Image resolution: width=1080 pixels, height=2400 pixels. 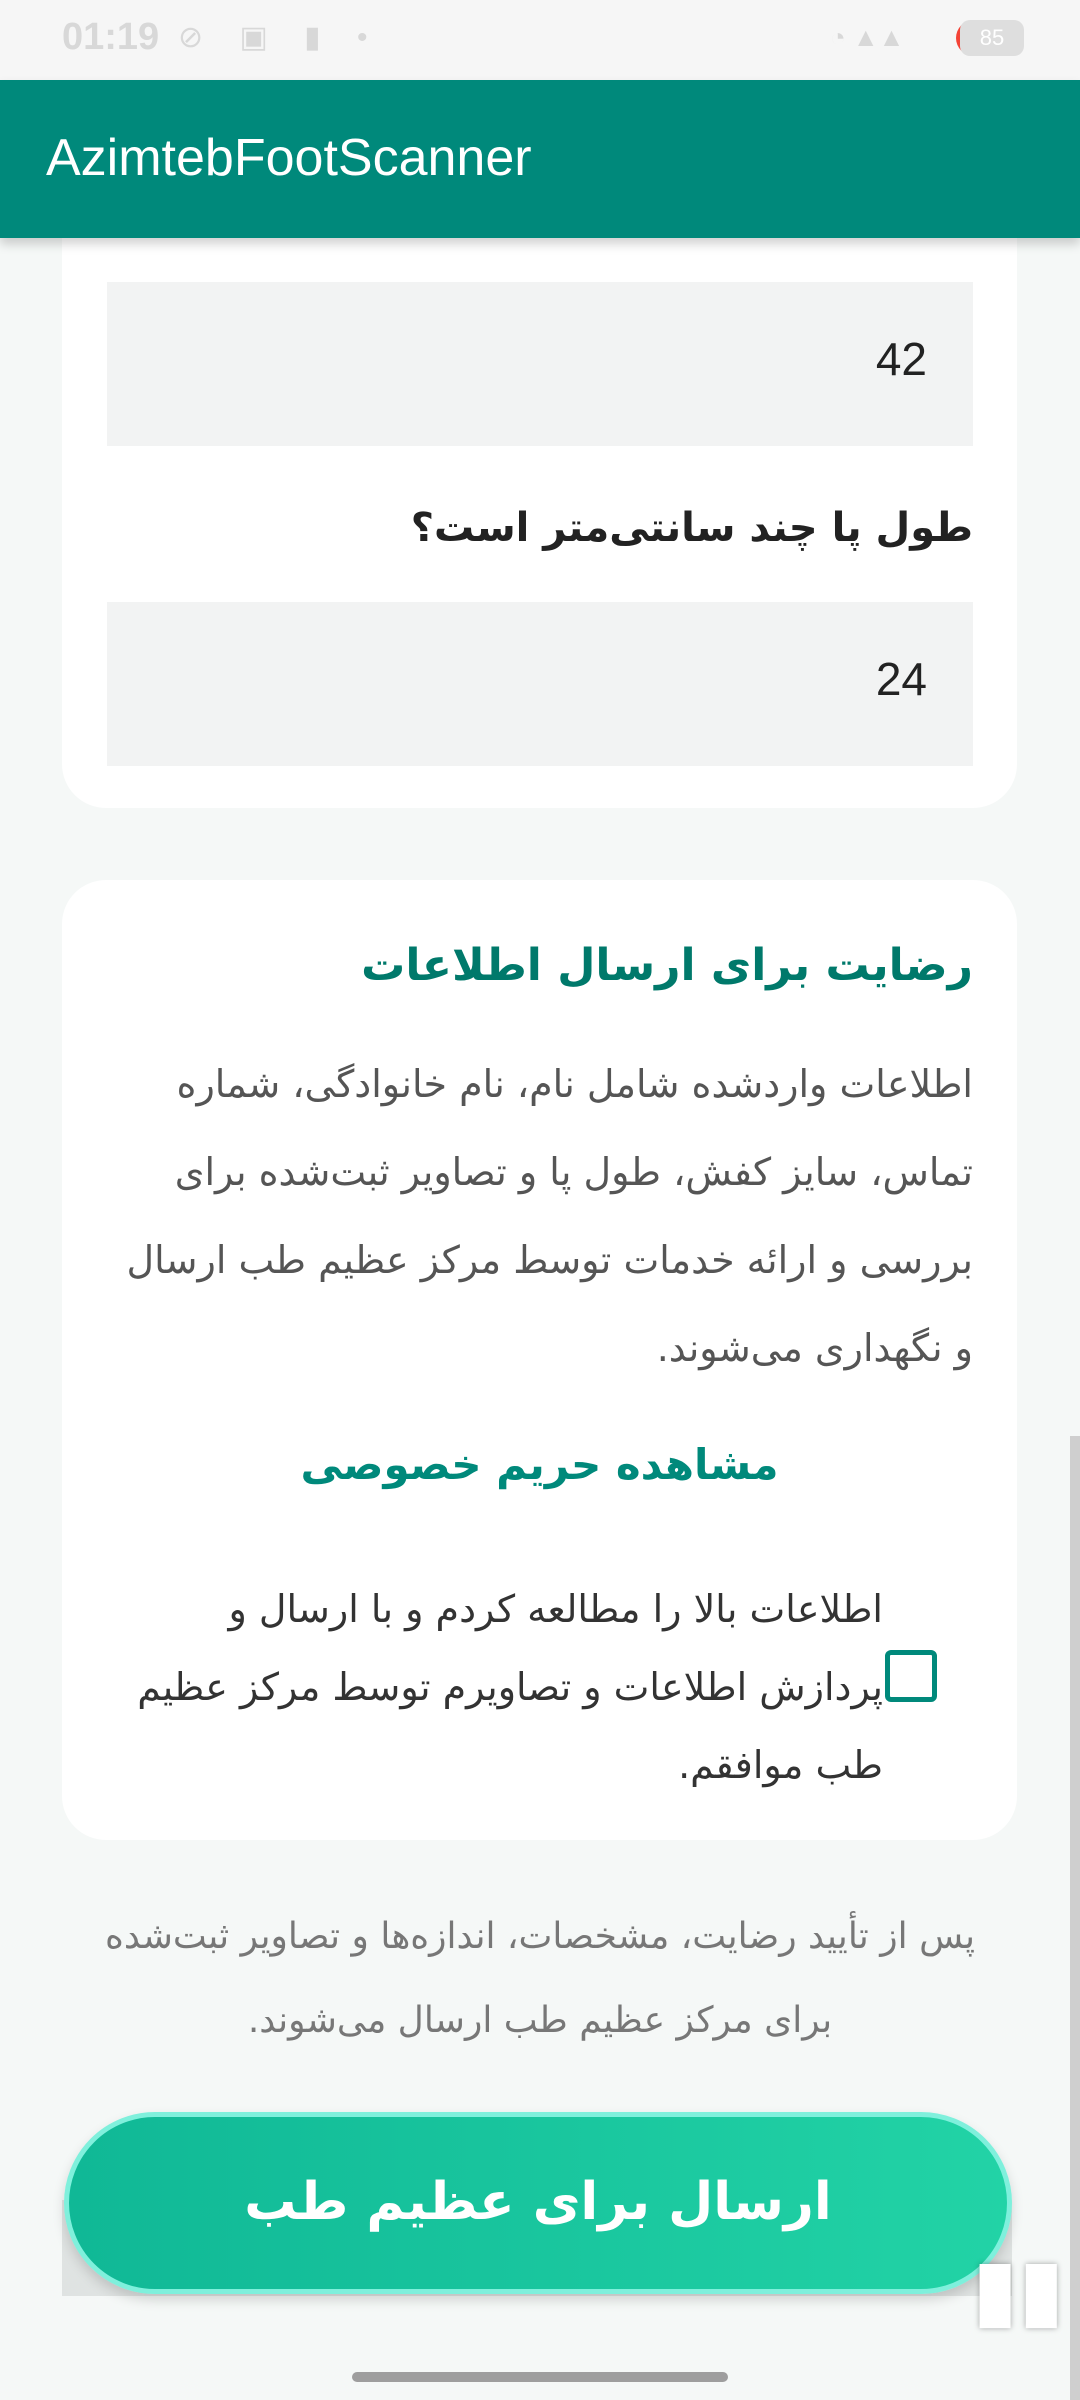 What do you see at coordinates (280, 37) in the screenshot?
I see `notification-icons: ⊘ ▣ ▮ •` at bounding box center [280, 37].